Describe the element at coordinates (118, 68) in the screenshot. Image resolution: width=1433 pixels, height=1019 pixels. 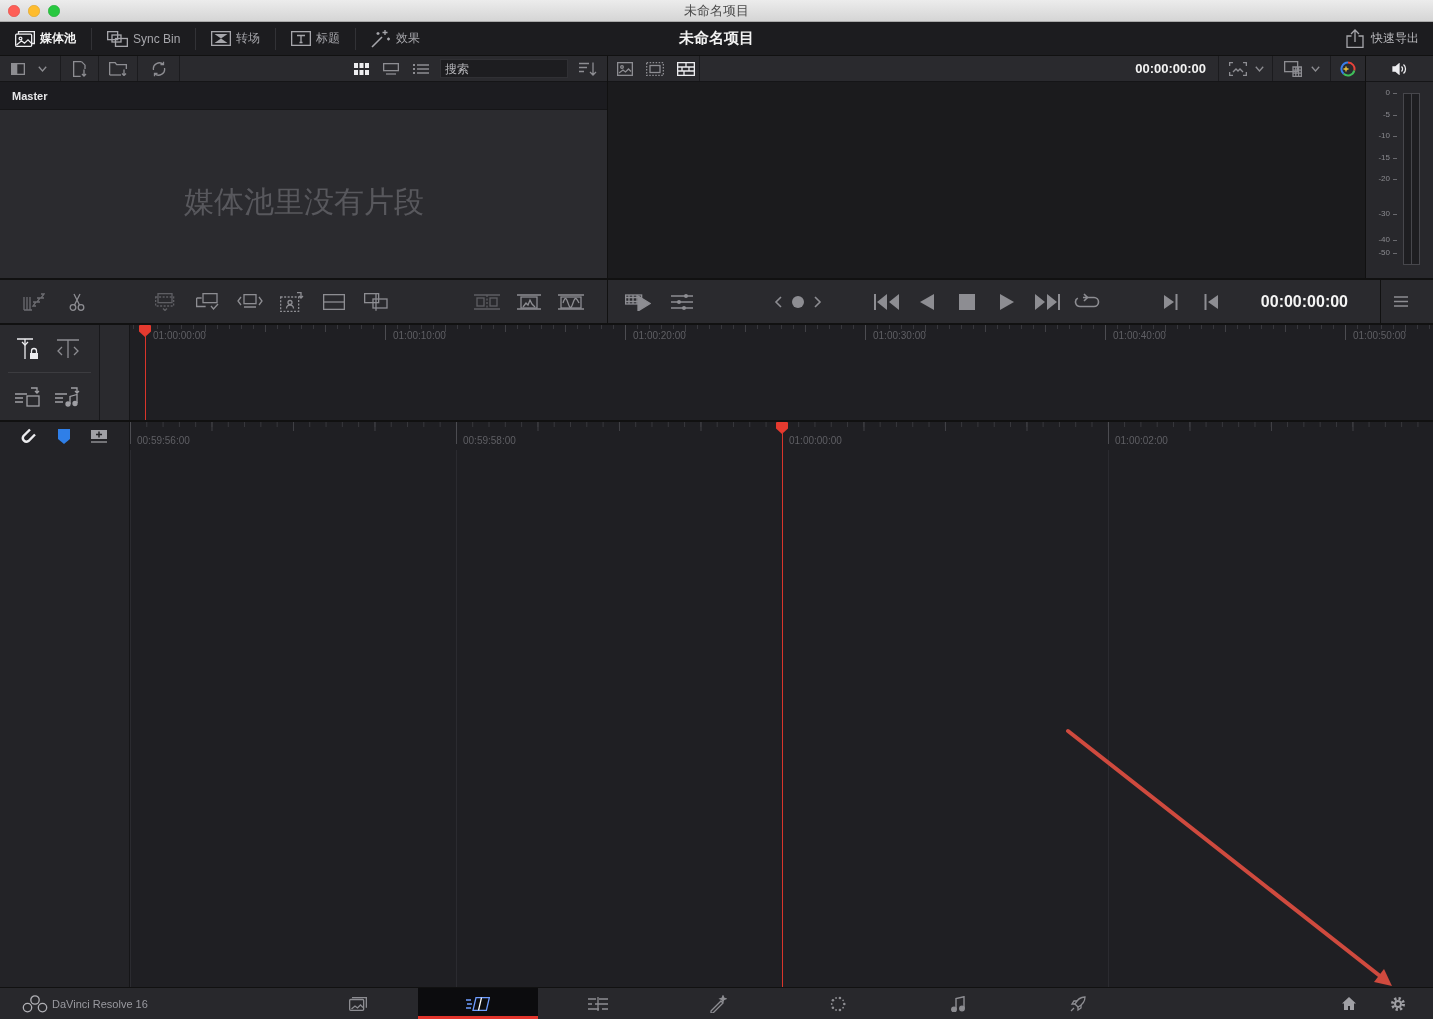
I see `import-folder-icon` at that location.